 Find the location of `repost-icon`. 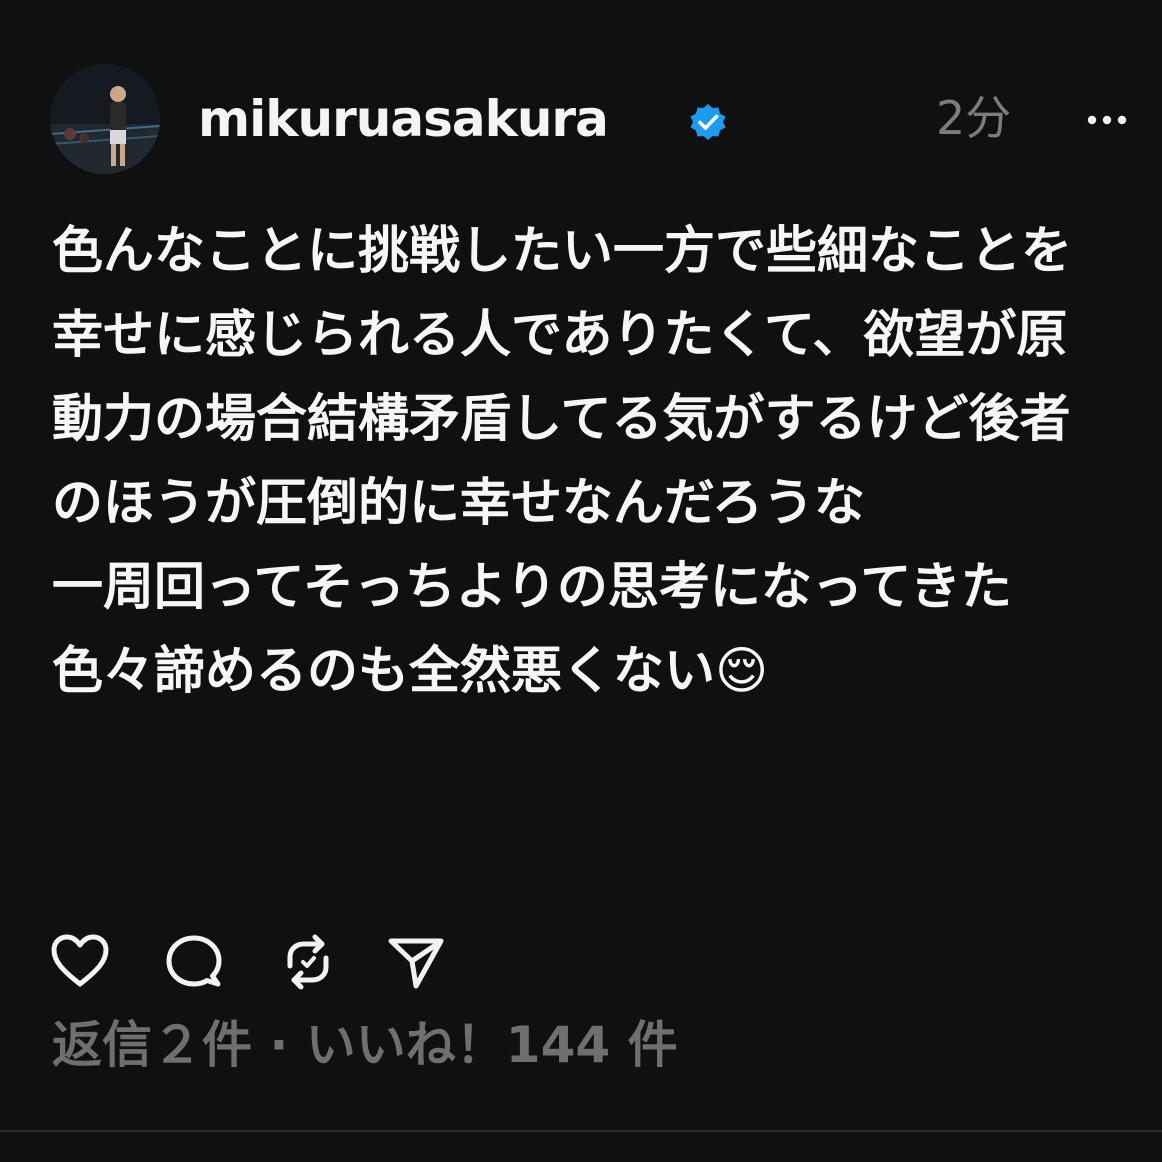

repost-icon is located at coordinates (308, 962).